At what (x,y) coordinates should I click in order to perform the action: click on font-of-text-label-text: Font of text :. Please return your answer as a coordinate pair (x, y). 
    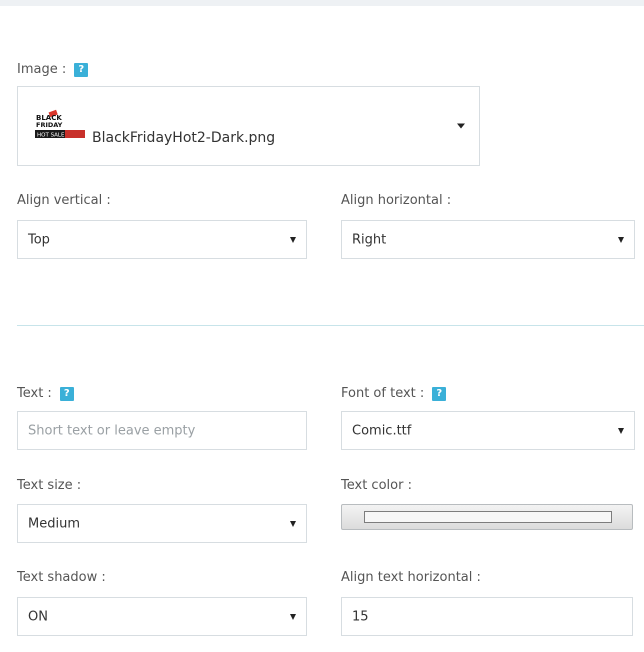
    Looking at the image, I should click on (383, 393).